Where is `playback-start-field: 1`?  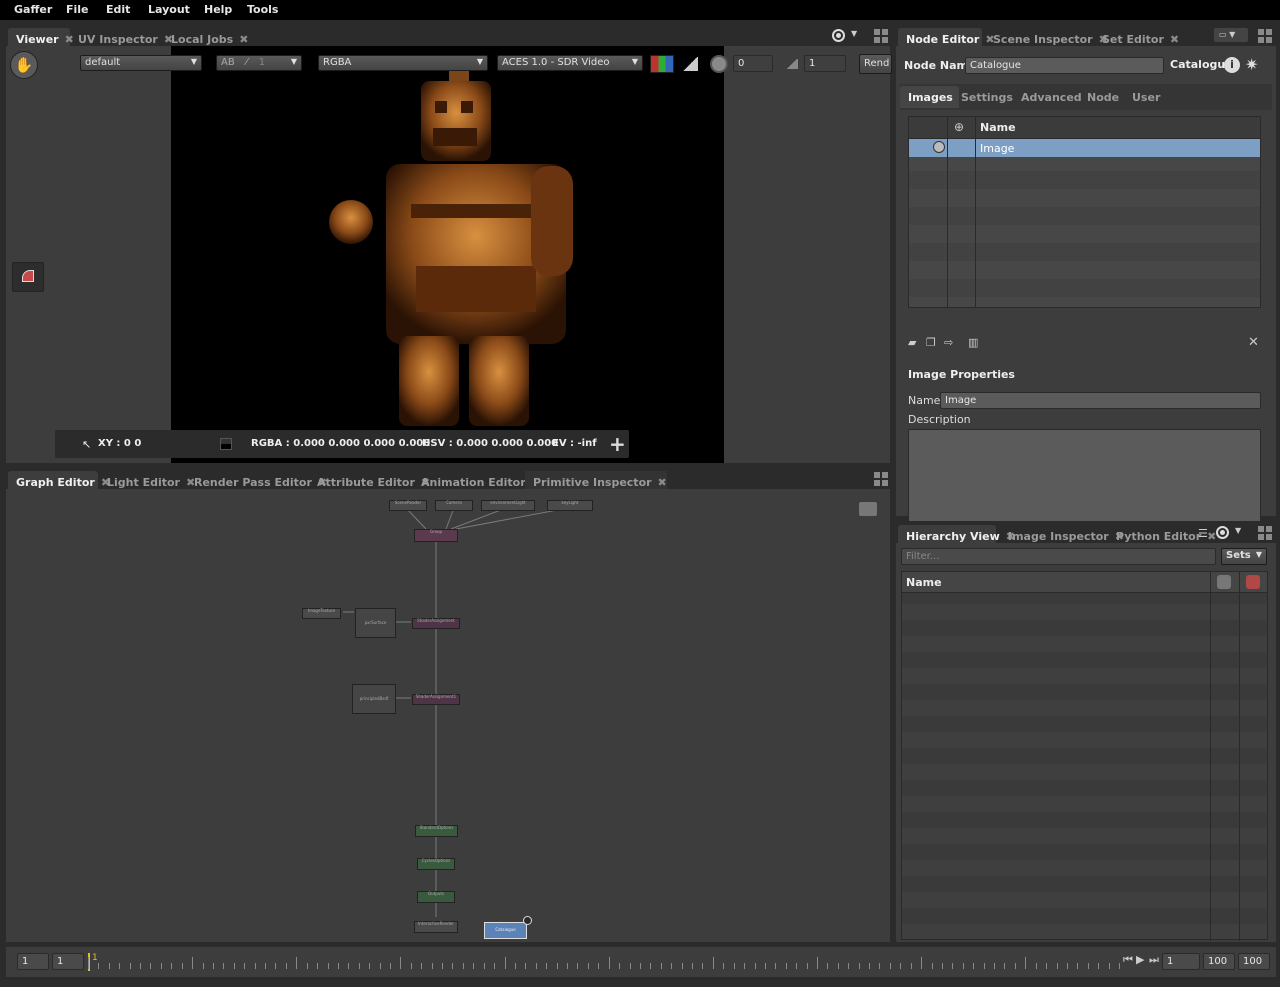 playback-start-field: 1 is located at coordinates (68, 961).